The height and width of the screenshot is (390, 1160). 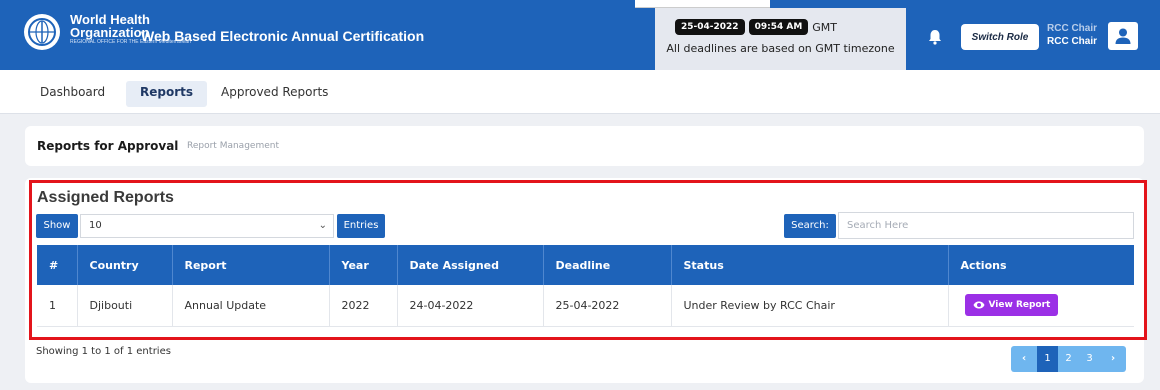 What do you see at coordinates (580, 92) in the screenshot?
I see `main-nav: Dashboard Reports Approved Reports` at bounding box center [580, 92].